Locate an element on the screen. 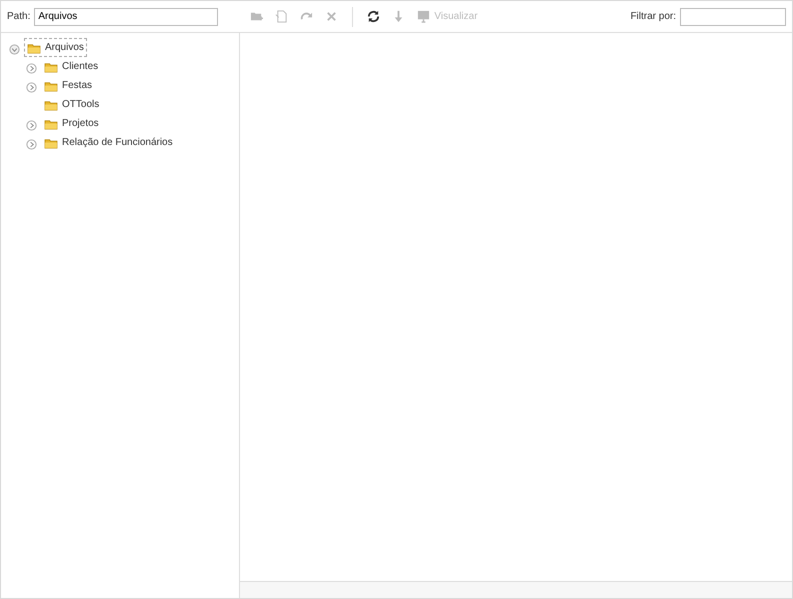 The image size is (793, 599). tree-item: Projetos is located at coordinates (71, 123).